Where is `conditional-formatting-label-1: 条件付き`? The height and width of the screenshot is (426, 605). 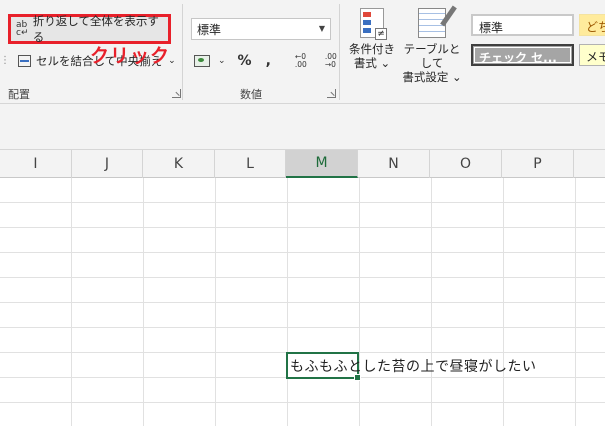 conditional-formatting-label-1: 条件付き is located at coordinates (372, 49).